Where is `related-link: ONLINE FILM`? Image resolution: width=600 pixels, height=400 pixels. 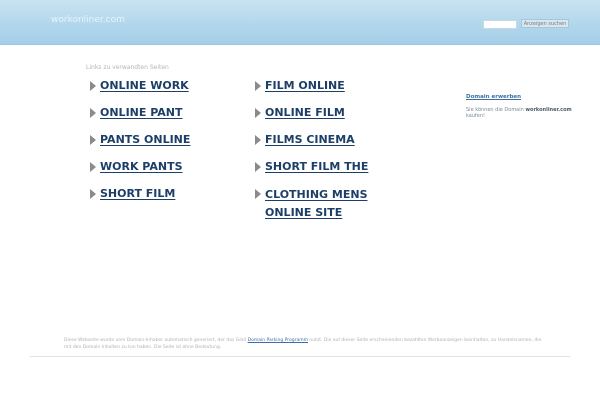 related-link: ONLINE FILM is located at coordinates (305, 112).